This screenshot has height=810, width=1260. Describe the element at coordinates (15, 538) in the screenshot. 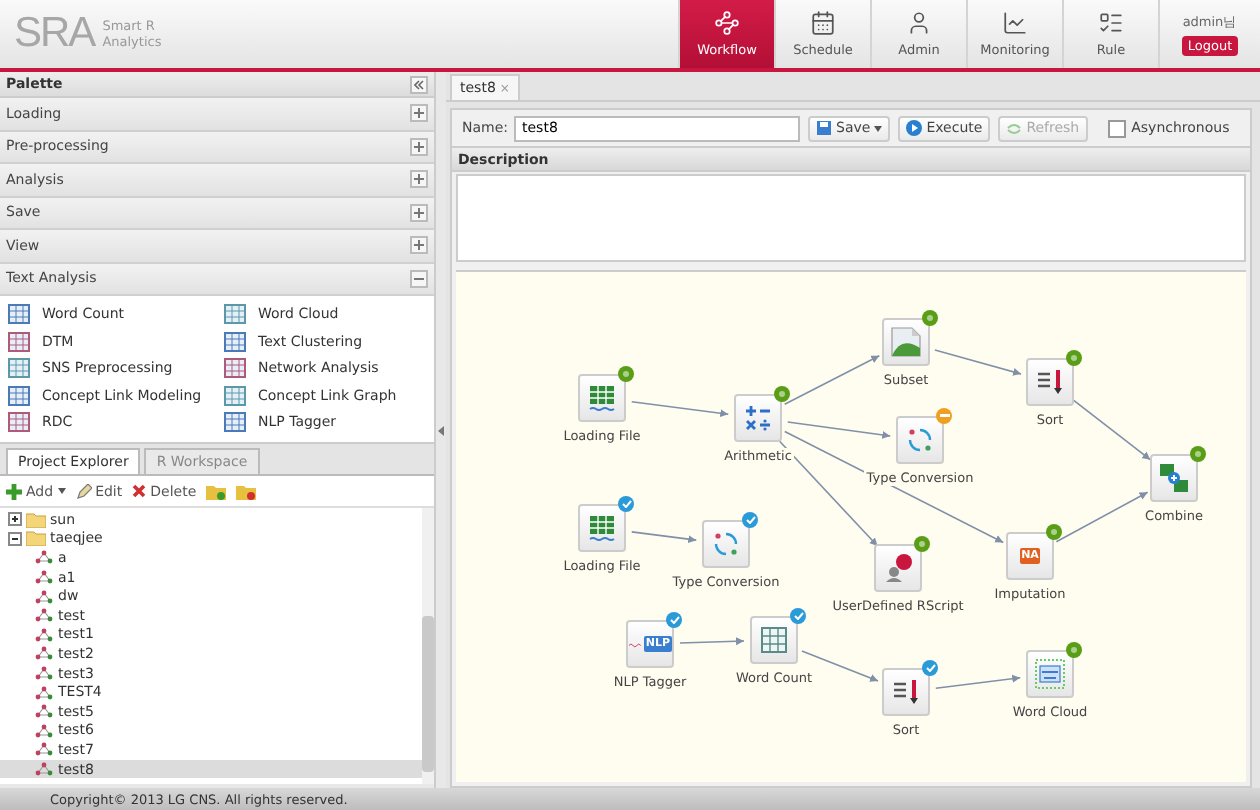

I see `minus-box-icon` at that location.